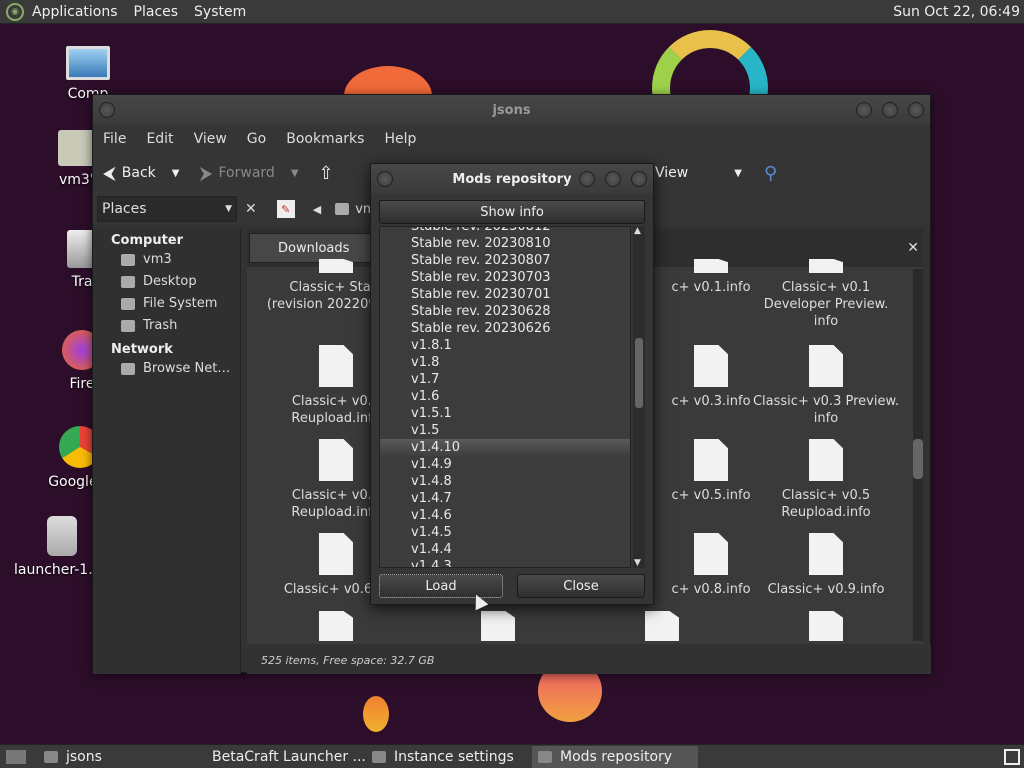 Image resolution: width=1024 pixels, height=768 pixels. Describe the element at coordinates (716, 173) in the screenshot. I see `view-button: View ▼ ⚲` at that location.